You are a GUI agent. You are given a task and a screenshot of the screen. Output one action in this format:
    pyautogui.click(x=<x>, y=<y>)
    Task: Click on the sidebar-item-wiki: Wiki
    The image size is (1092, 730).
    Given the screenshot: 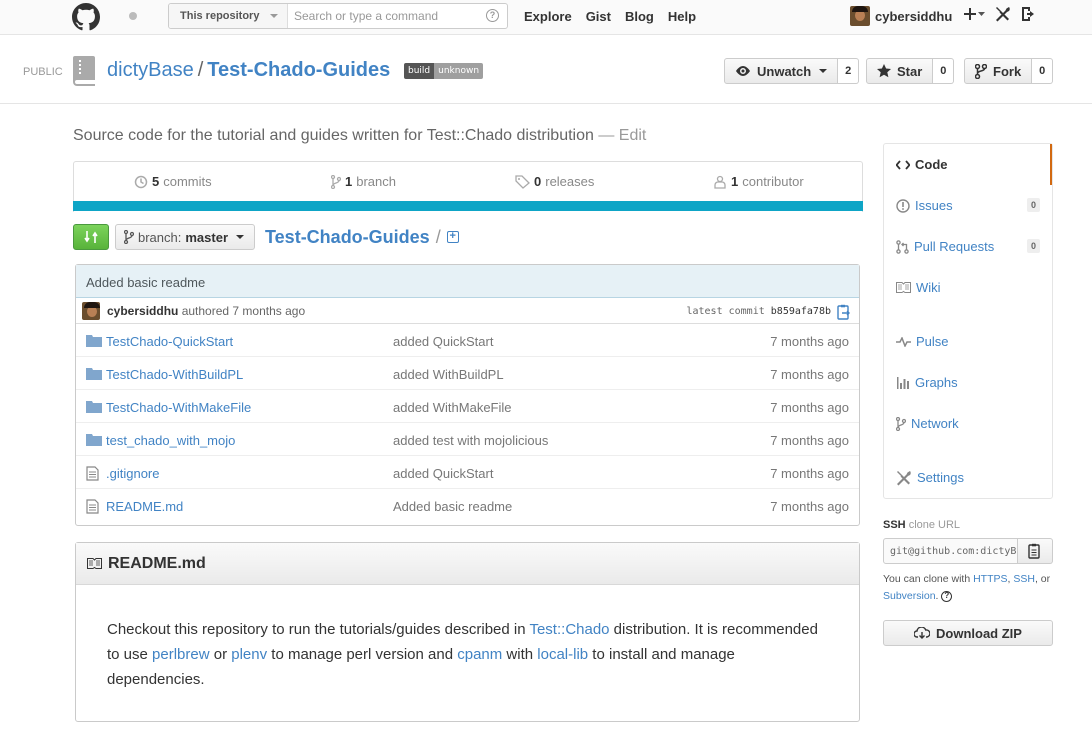 What is the action you would take?
    pyautogui.click(x=968, y=287)
    